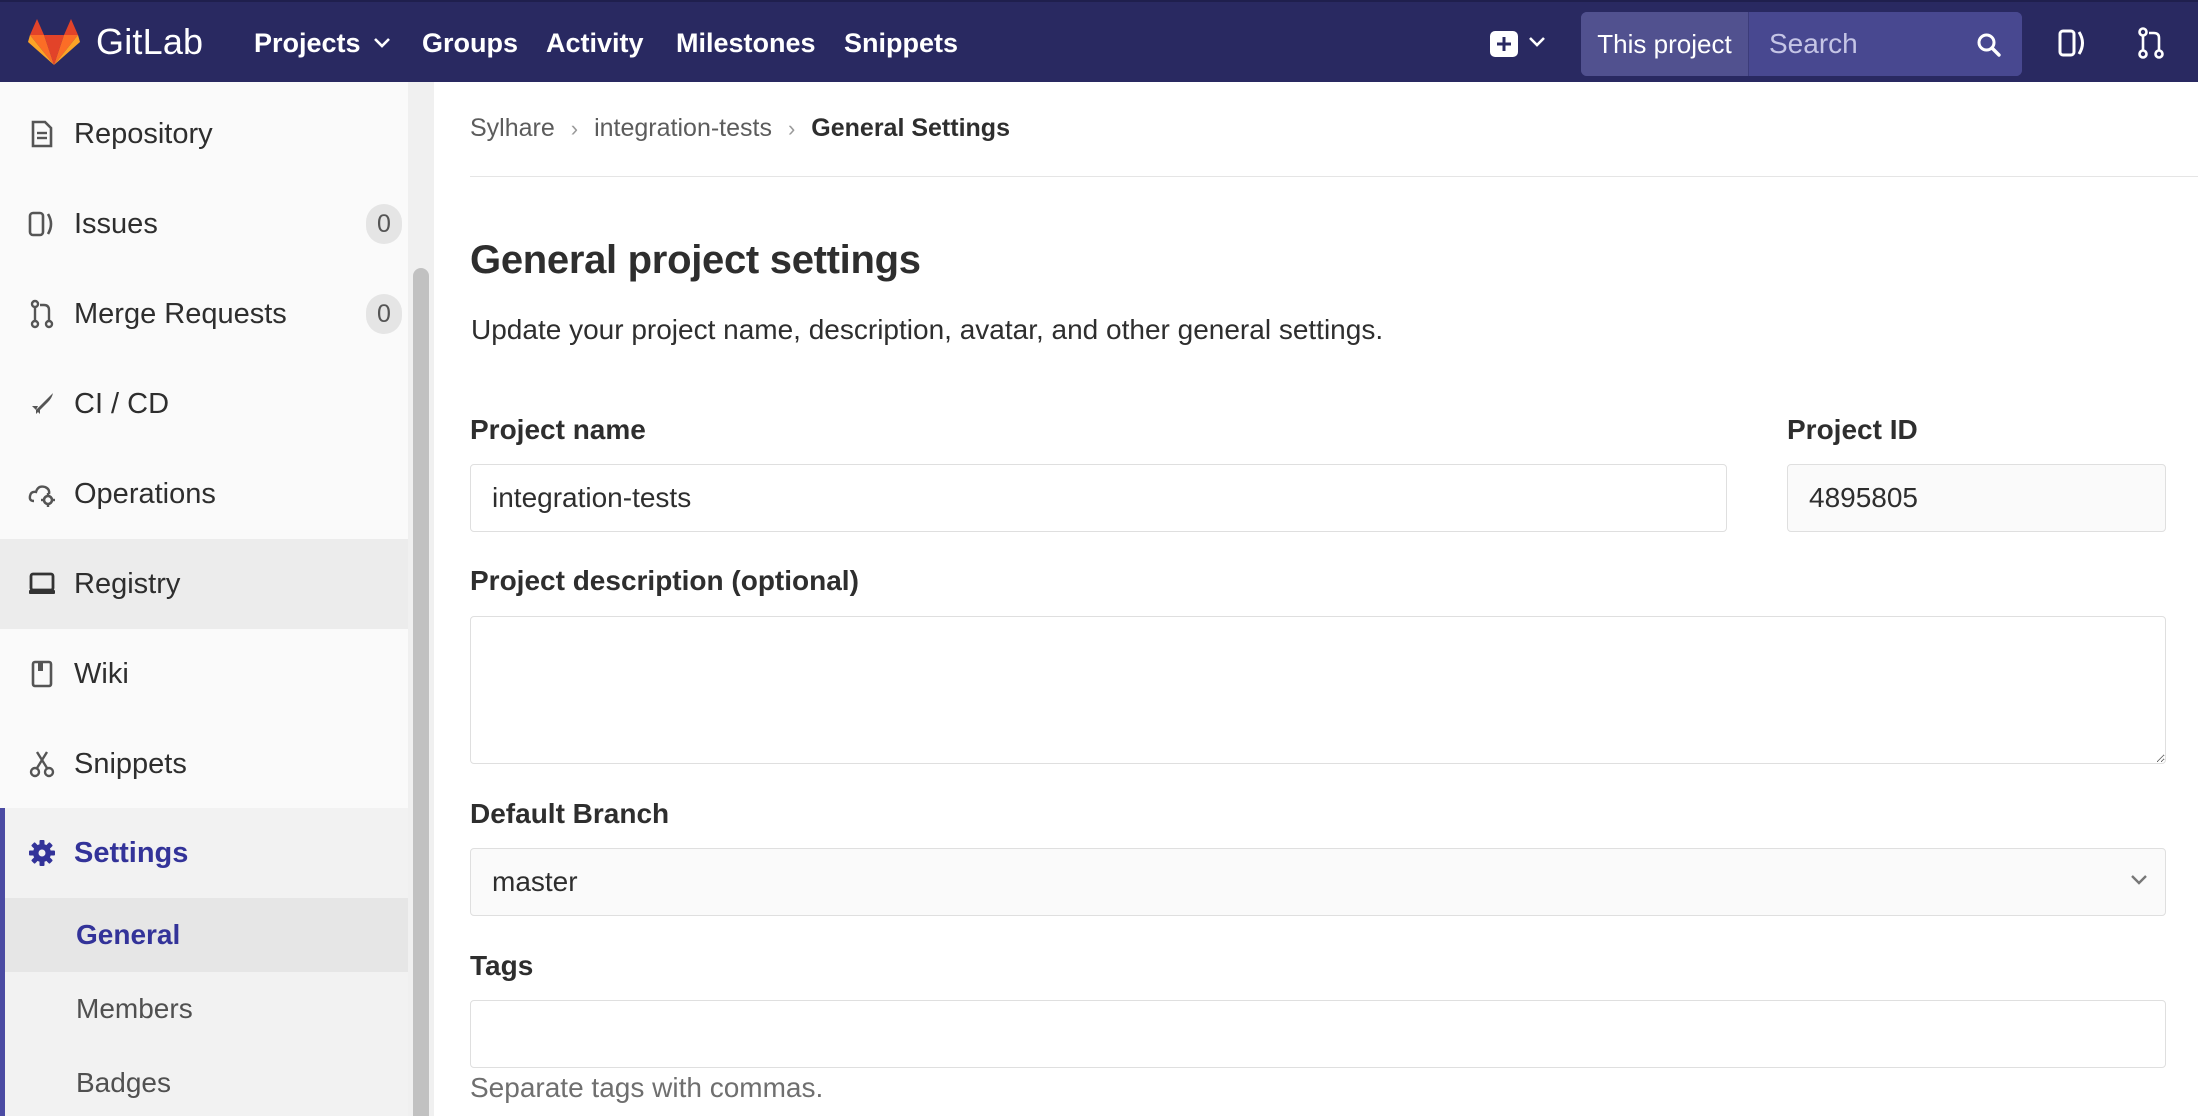 Image resolution: width=2198 pixels, height=1116 pixels. What do you see at coordinates (502, 965) in the screenshot?
I see `tags-label: Tags` at bounding box center [502, 965].